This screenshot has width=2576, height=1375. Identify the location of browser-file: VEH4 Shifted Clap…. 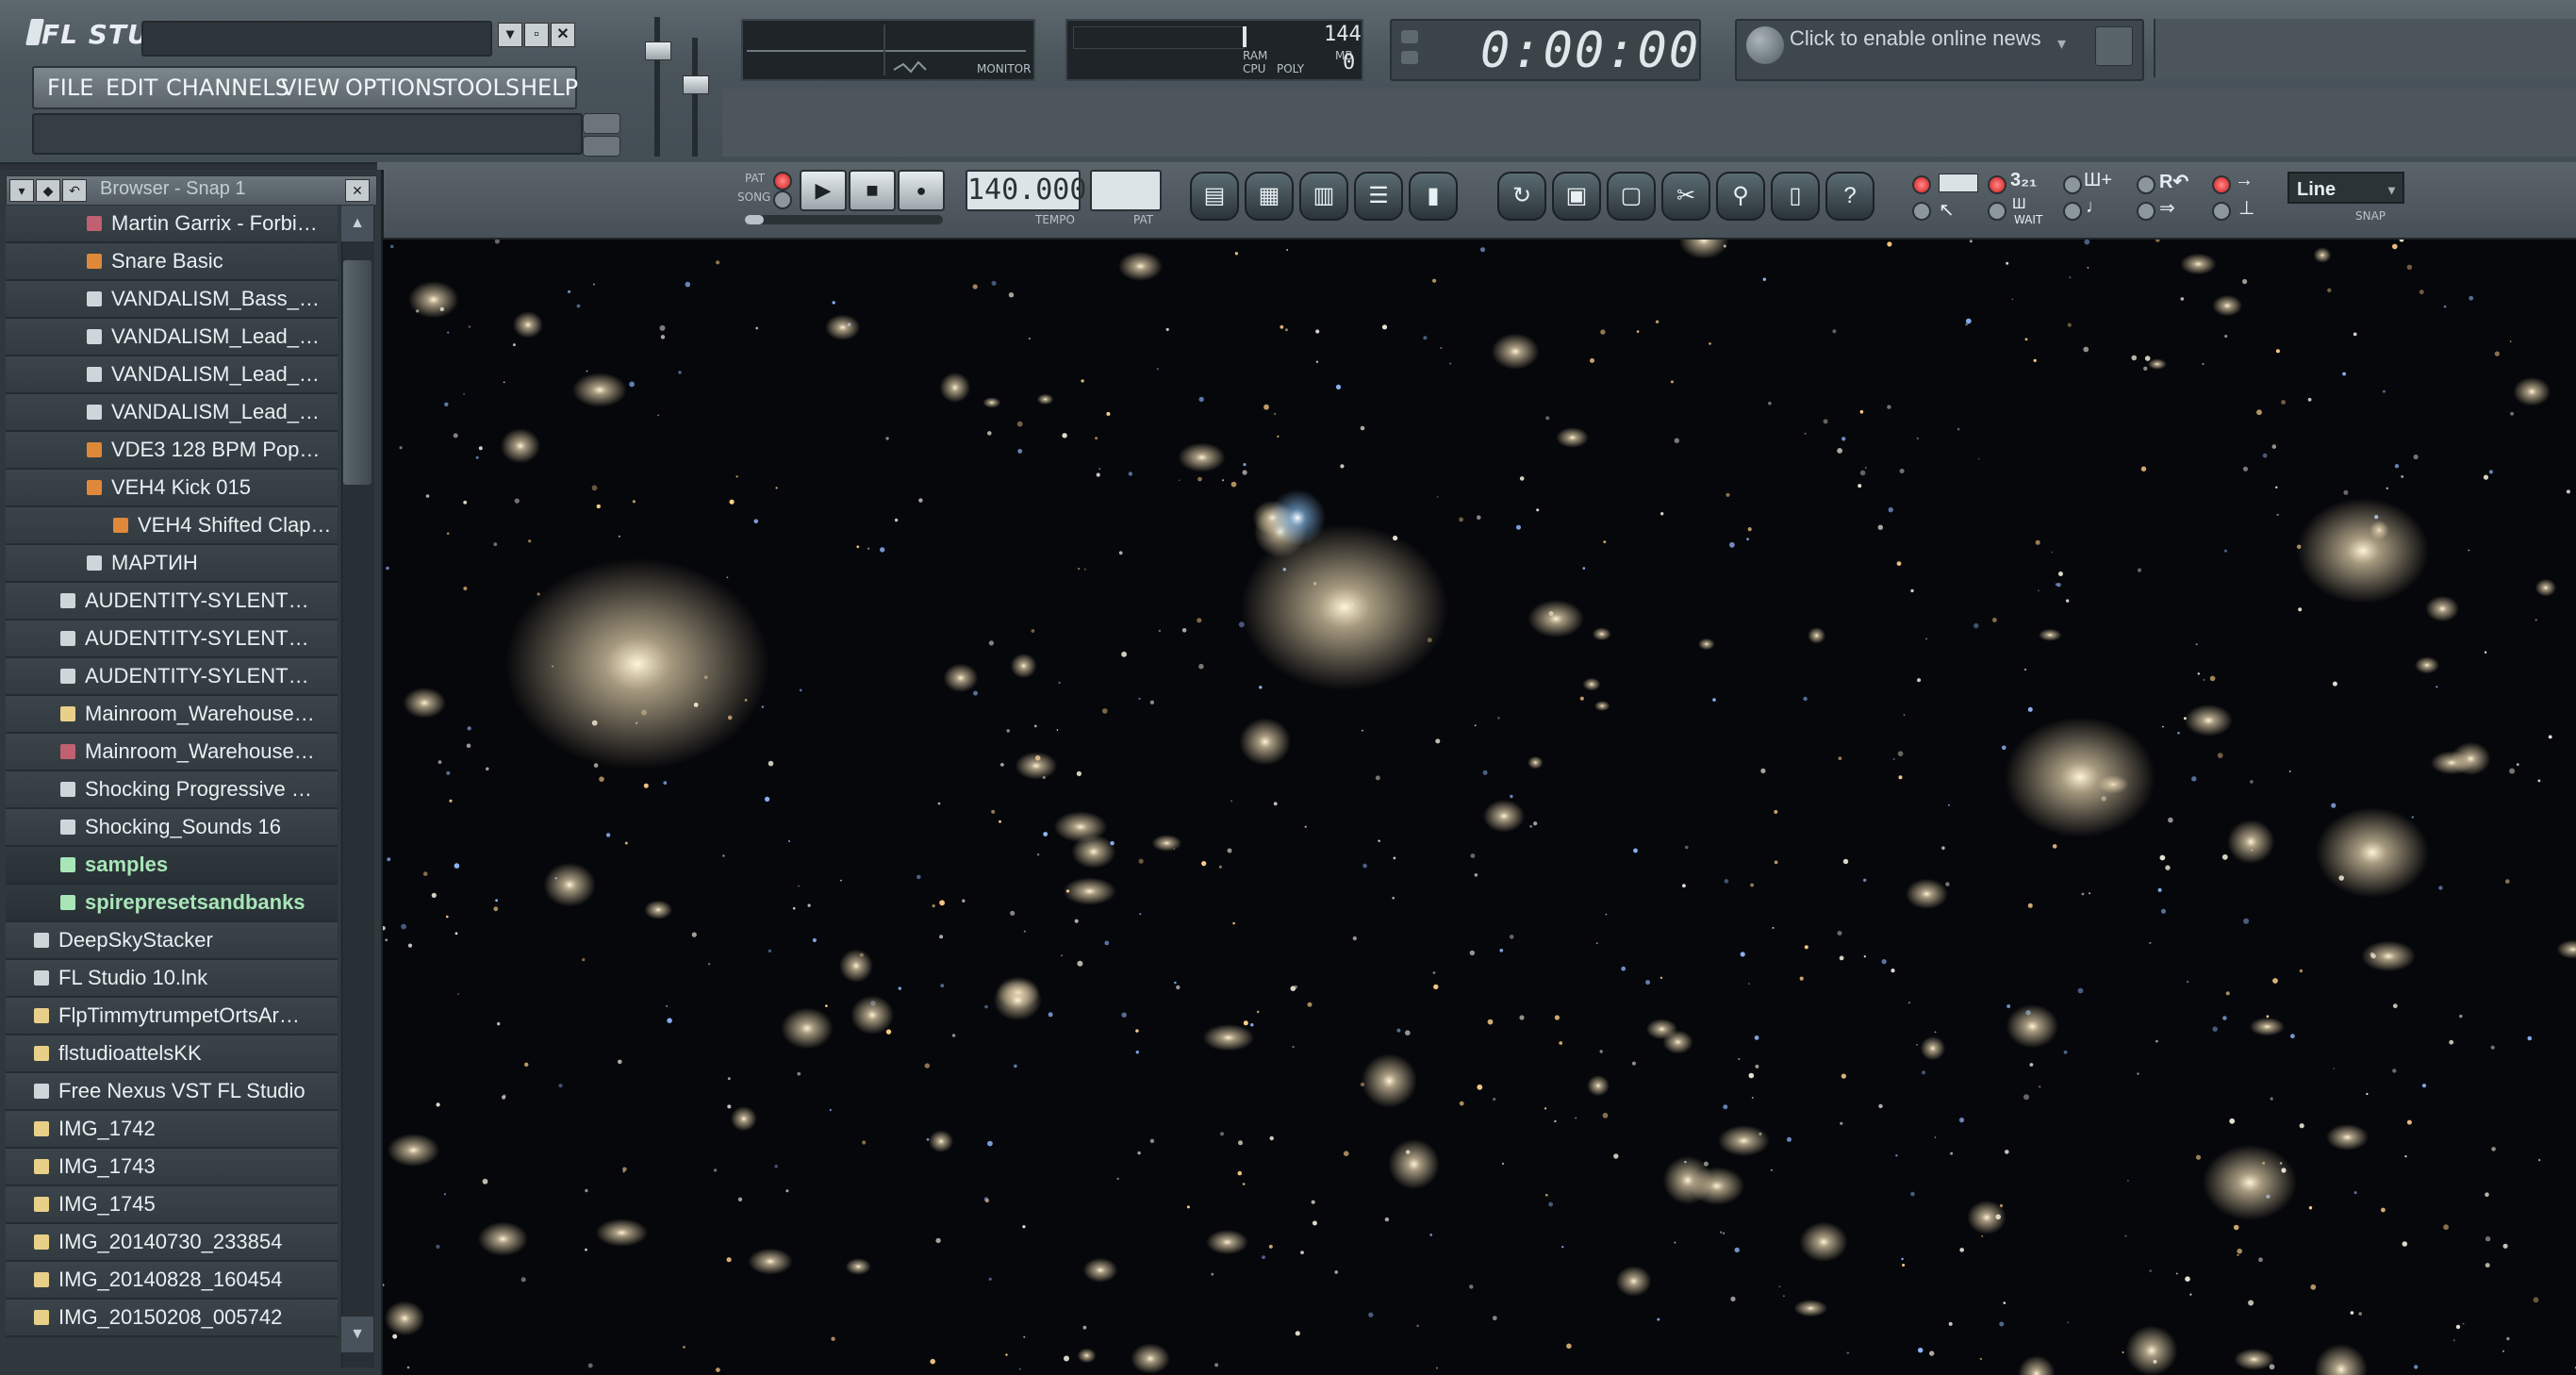
(172, 526).